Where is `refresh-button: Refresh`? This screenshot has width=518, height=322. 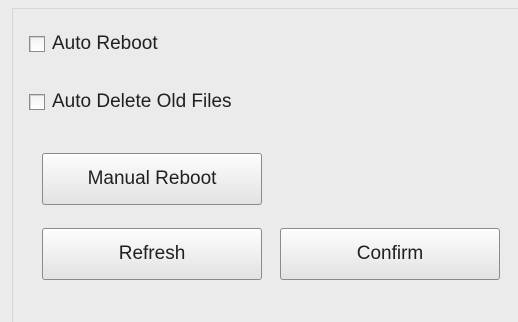
refresh-button: Refresh is located at coordinates (152, 254).